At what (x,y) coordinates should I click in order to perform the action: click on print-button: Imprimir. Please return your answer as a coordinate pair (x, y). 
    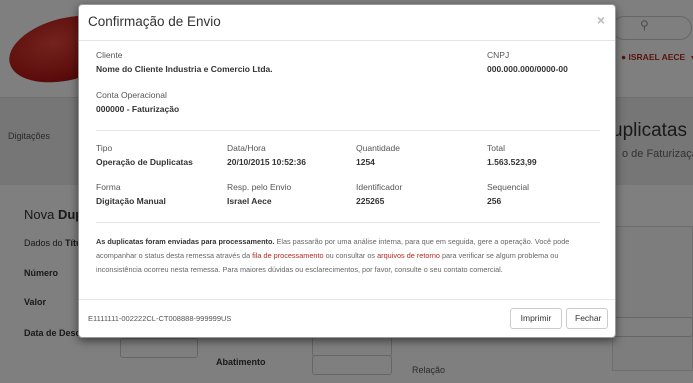
    Looking at the image, I should click on (536, 318).